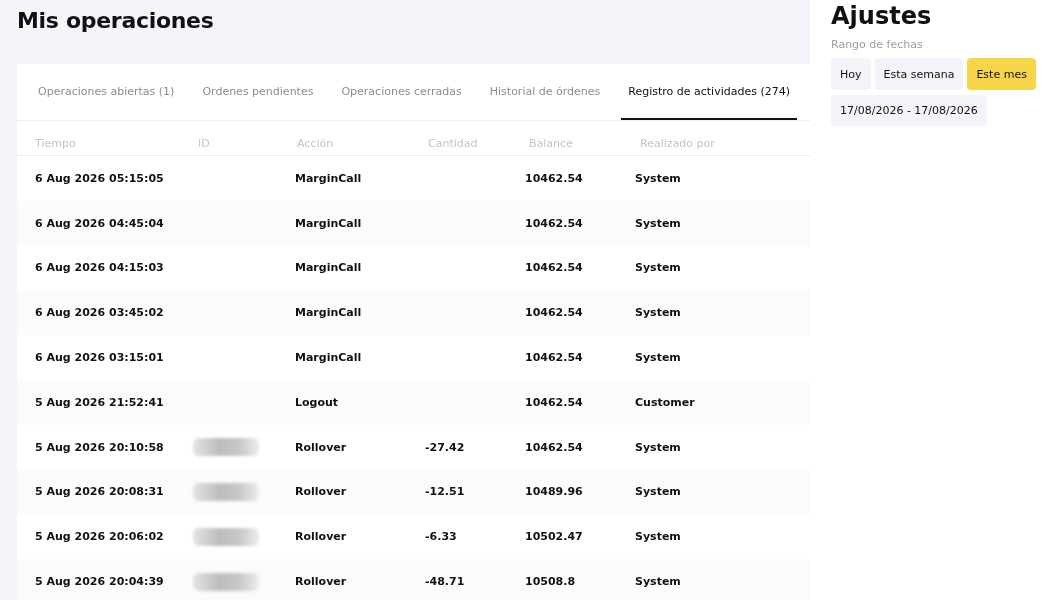 The width and height of the screenshot is (1064, 600). What do you see at coordinates (317, 402) in the screenshot?
I see `table-cell: Logout` at bounding box center [317, 402].